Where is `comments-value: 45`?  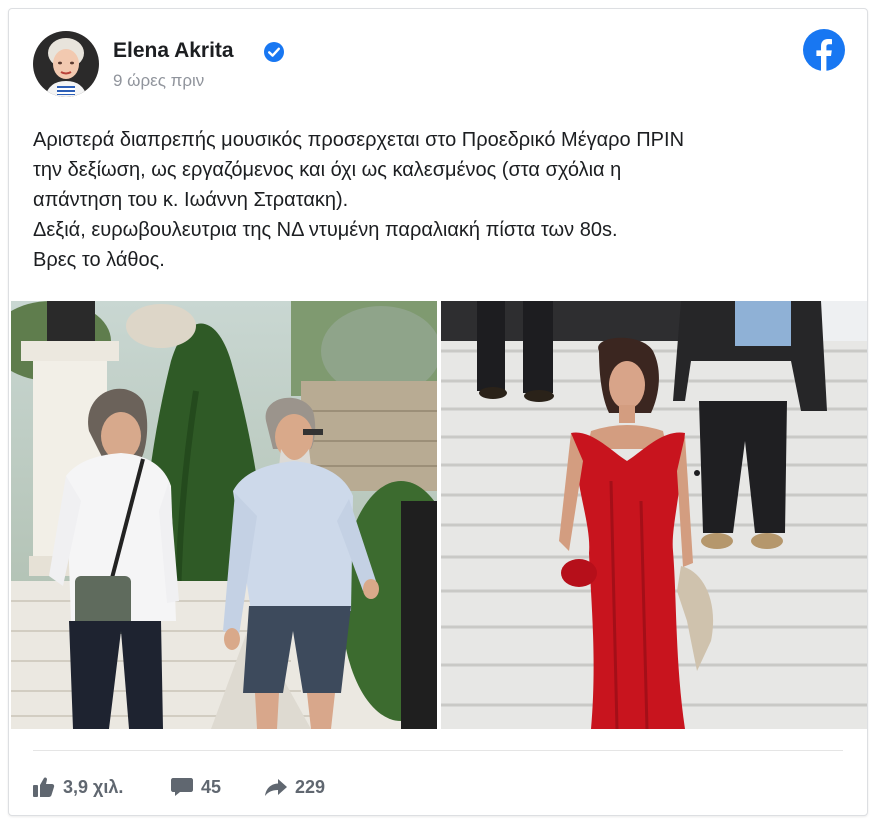 comments-value: 45 is located at coordinates (211, 786).